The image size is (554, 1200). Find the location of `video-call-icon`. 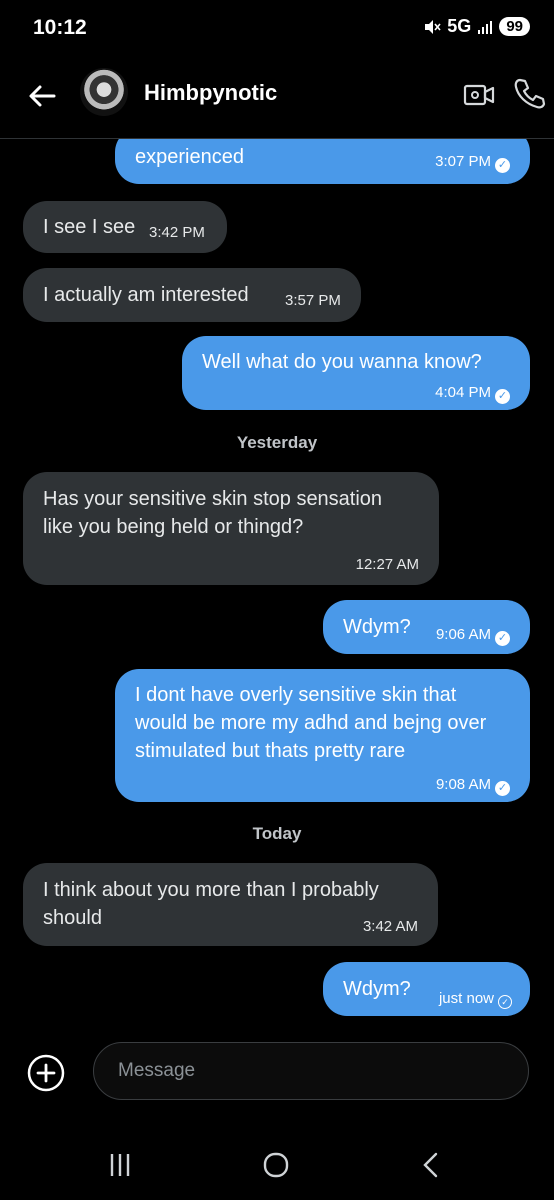

video-call-icon is located at coordinates (479, 95).